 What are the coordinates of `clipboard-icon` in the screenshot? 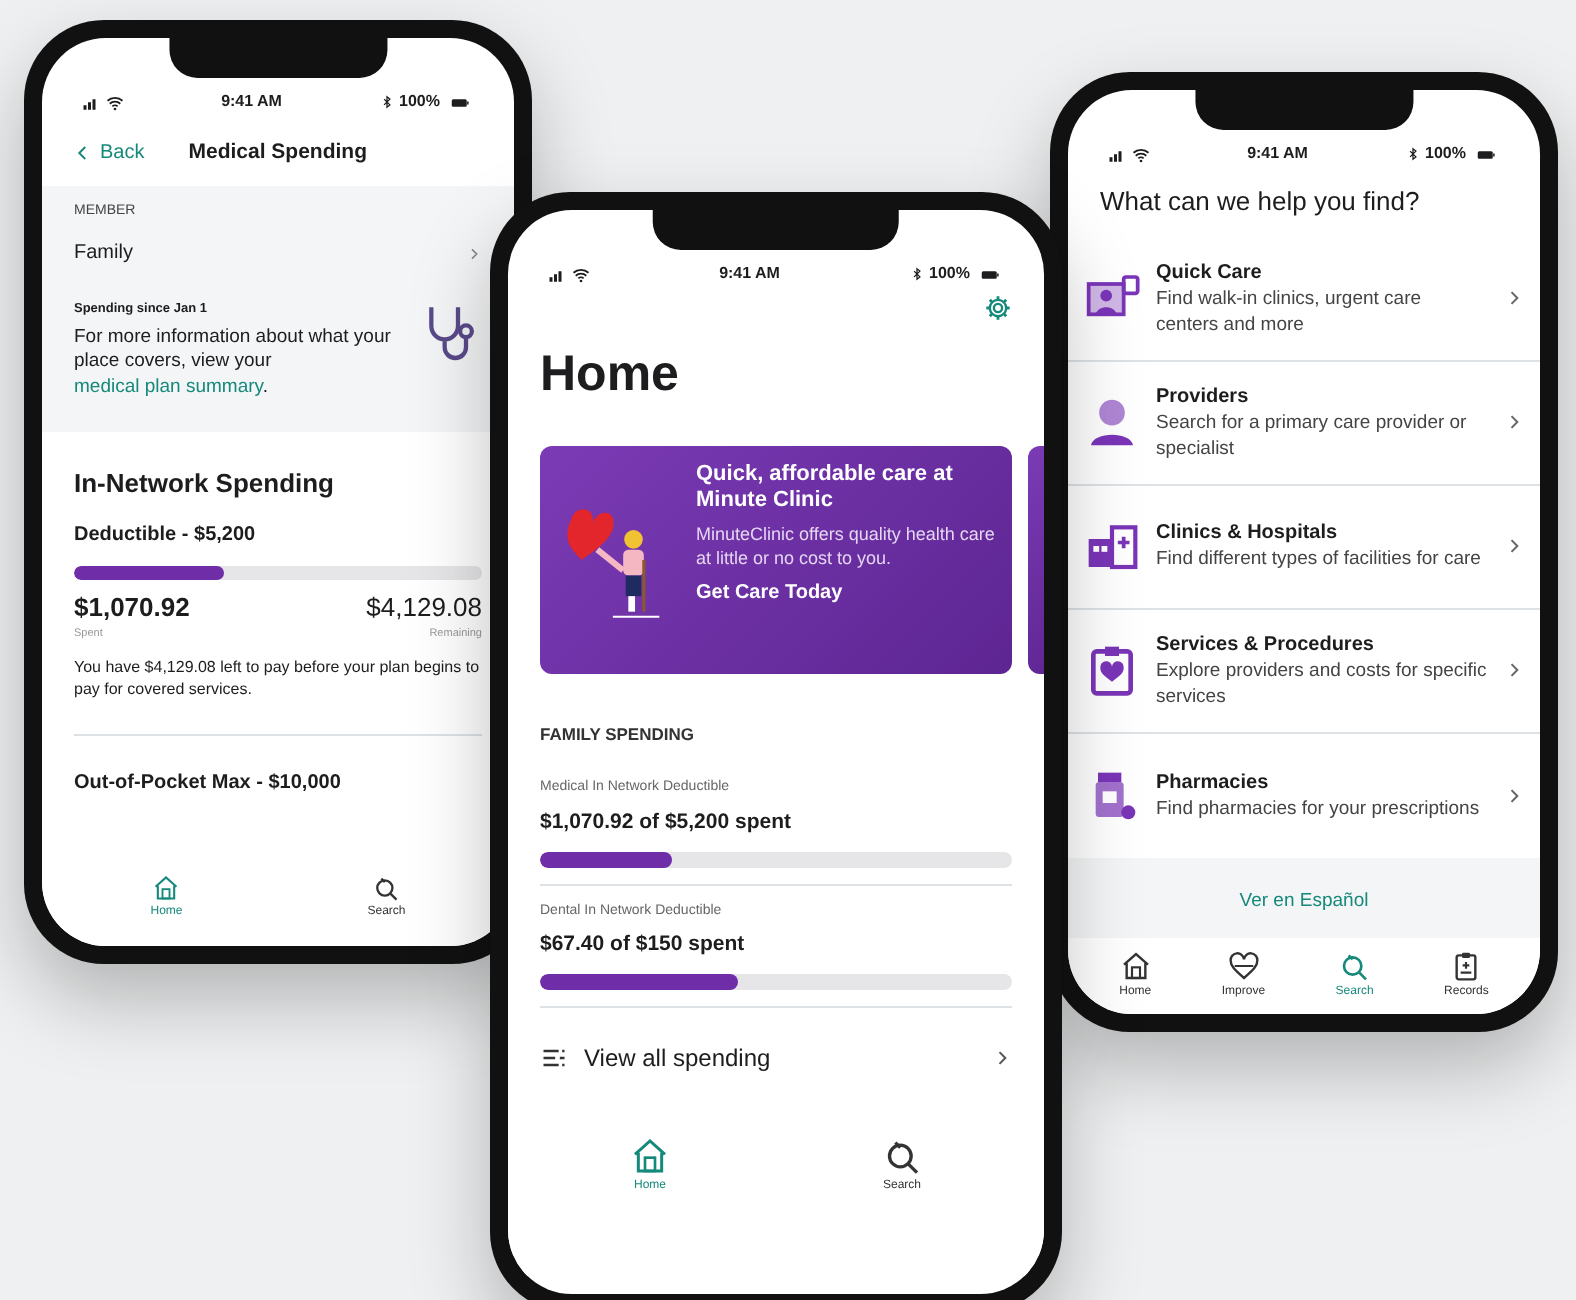 It's located at (1466, 965).